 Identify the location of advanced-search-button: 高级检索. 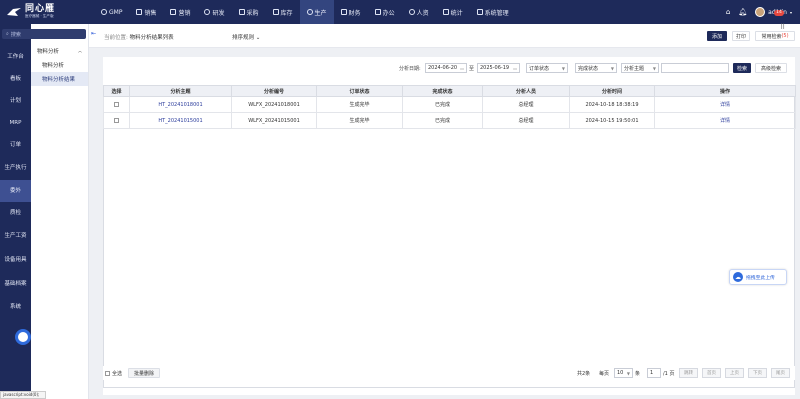
(771, 68).